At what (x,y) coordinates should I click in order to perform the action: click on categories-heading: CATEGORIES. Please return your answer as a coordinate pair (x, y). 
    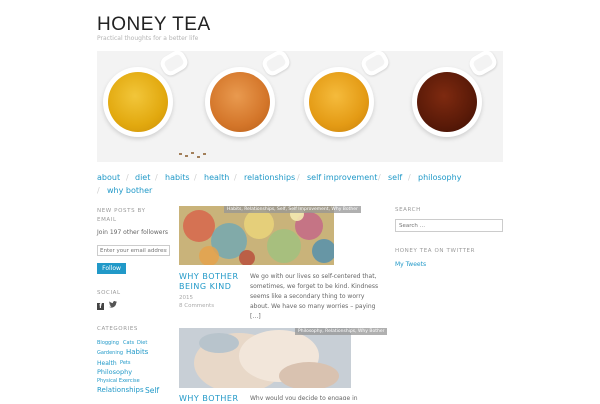
    Looking at the image, I should click on (118, 329).